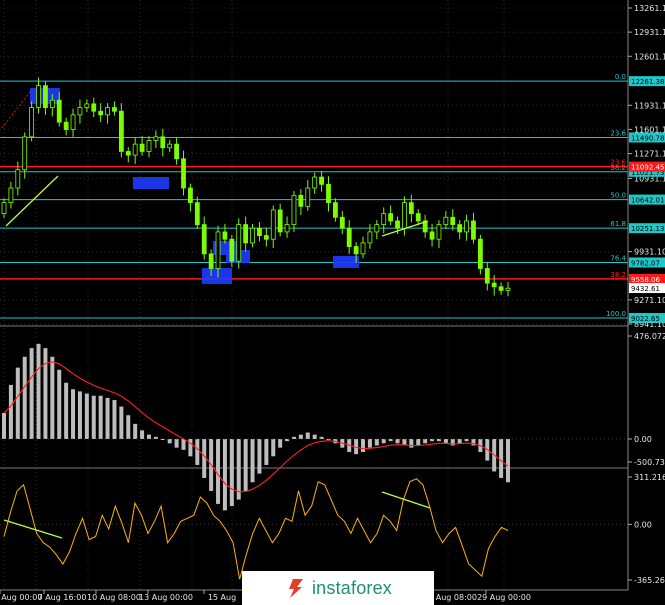 The height and width of the screenshot is (605, 665). I want to click on fib-price-text: 9782.07, so click(645, 263).